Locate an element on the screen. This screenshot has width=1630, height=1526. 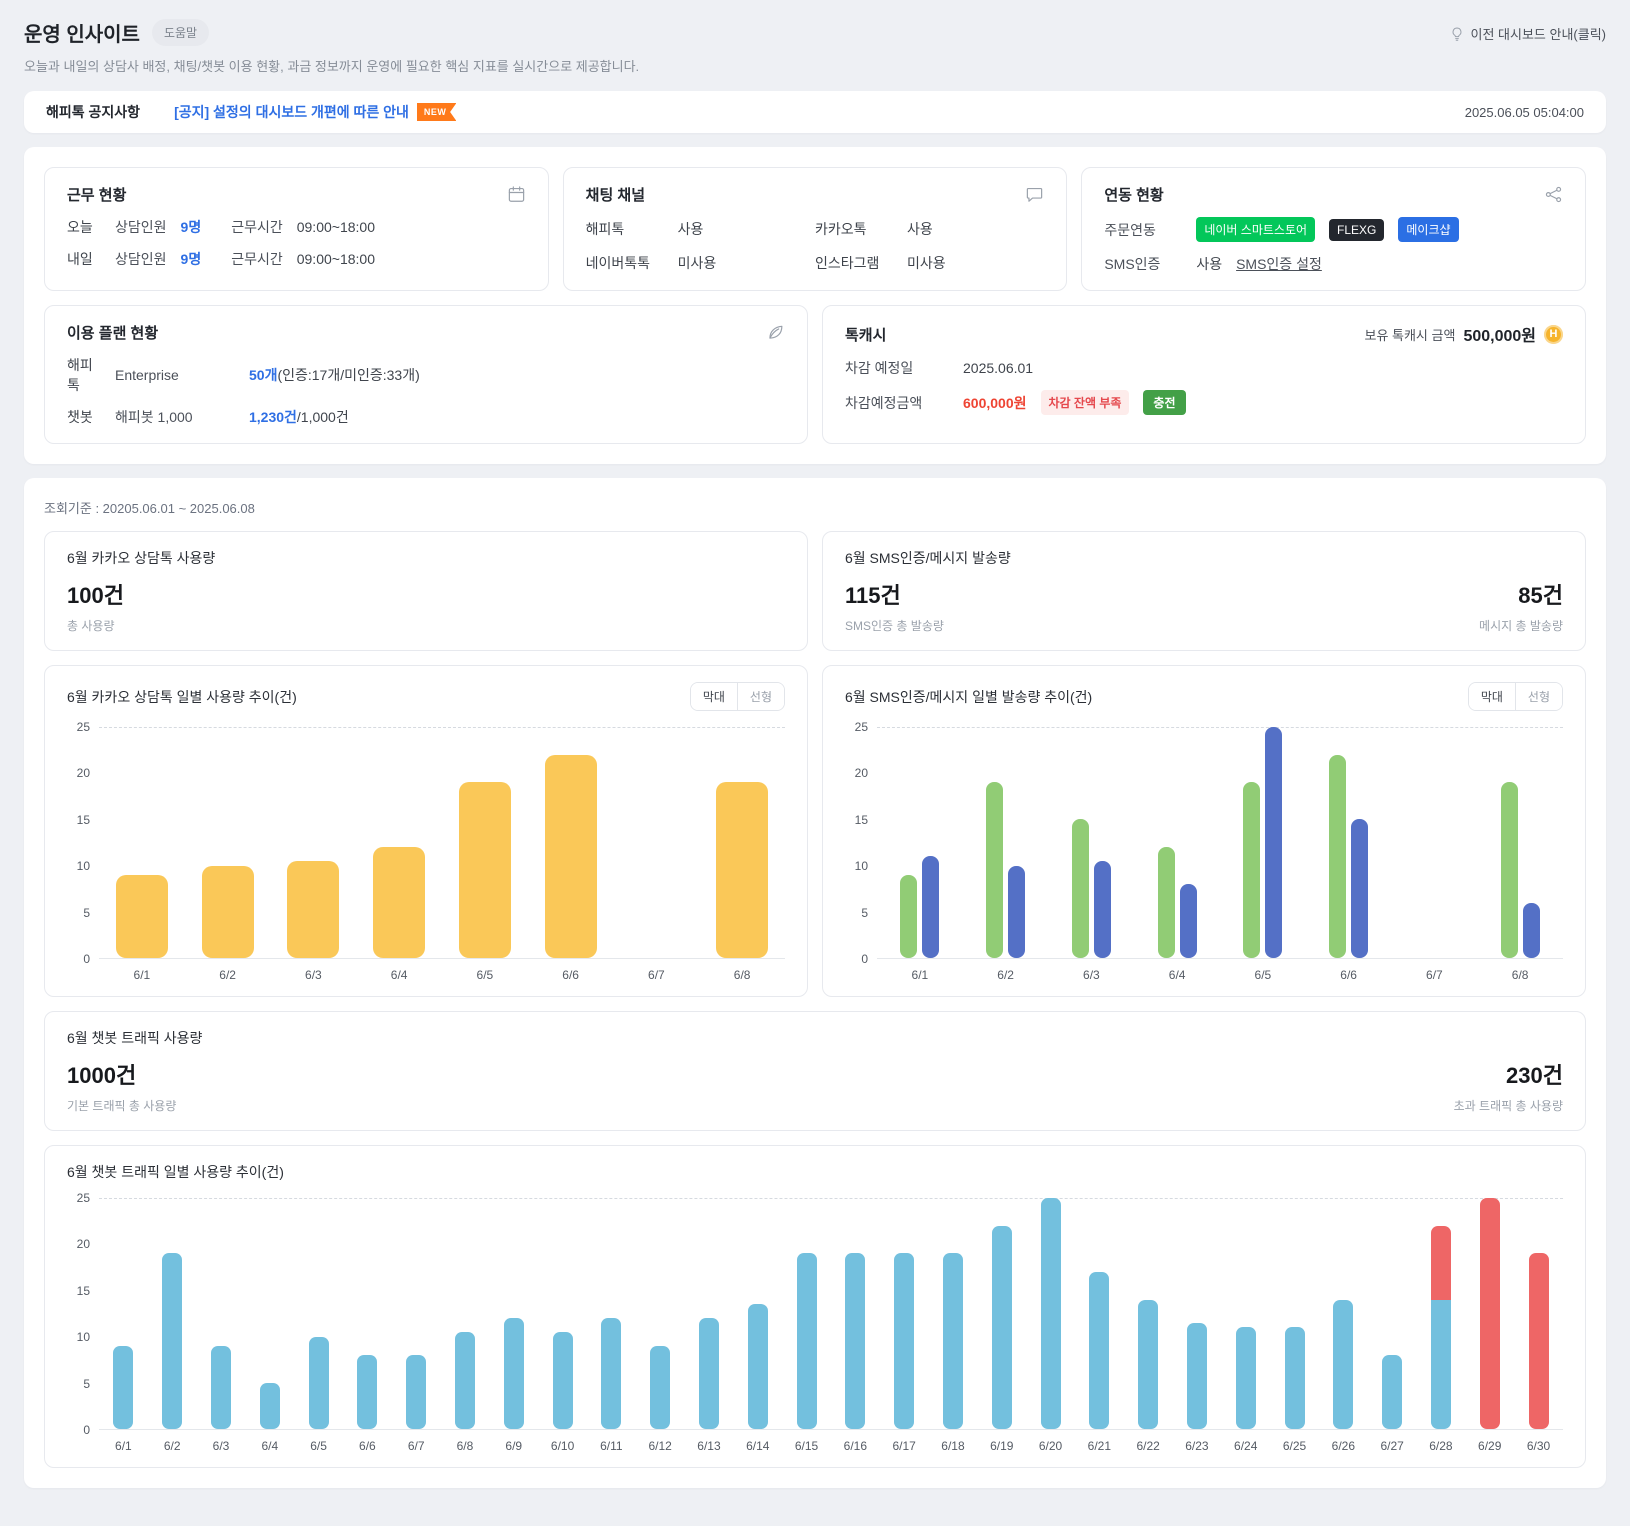
channel-name: 인스타그램 is located at coordinates (847, 263).